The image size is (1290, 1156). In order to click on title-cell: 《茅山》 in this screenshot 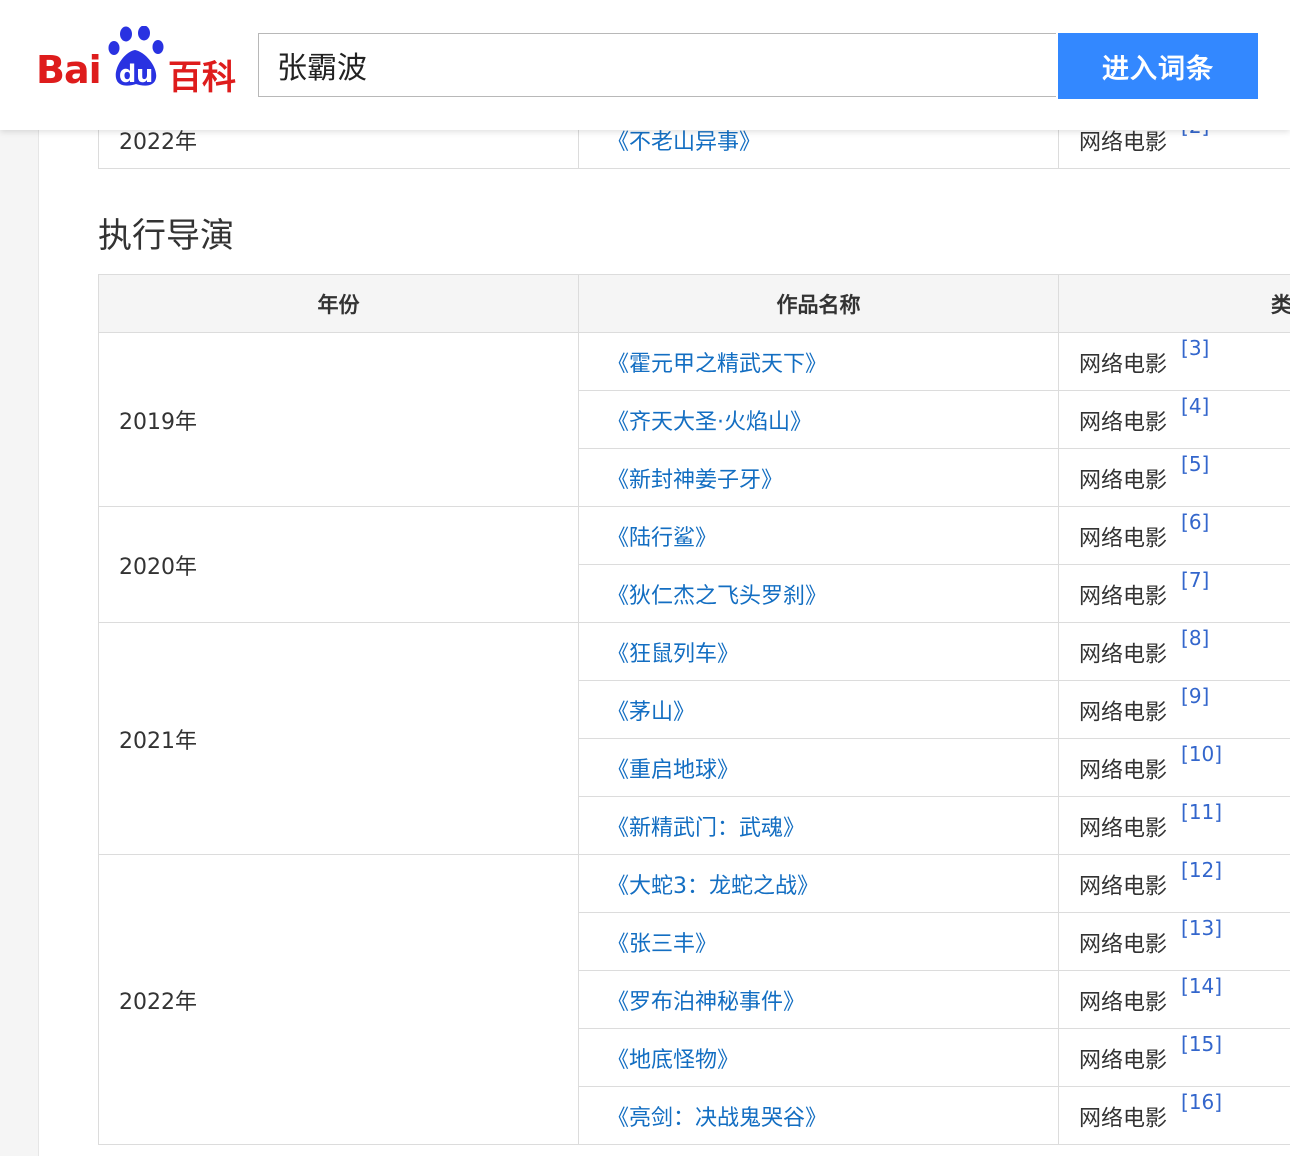, I will do `click(818, 709)`.